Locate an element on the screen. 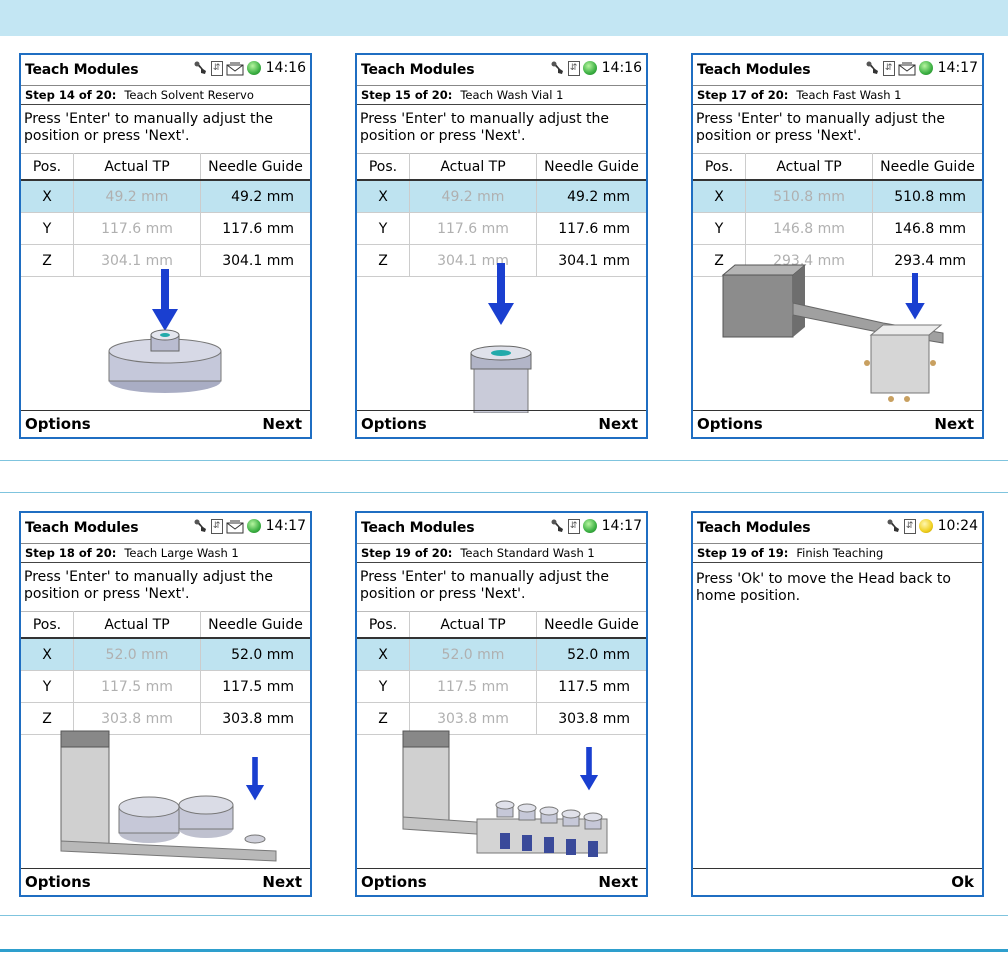 The height and width of the screenshot is (954, 1008). teach-screen: Teach Modules ⇵ 14:17 Step 19 of 20 is located at coordinates (501, 704).